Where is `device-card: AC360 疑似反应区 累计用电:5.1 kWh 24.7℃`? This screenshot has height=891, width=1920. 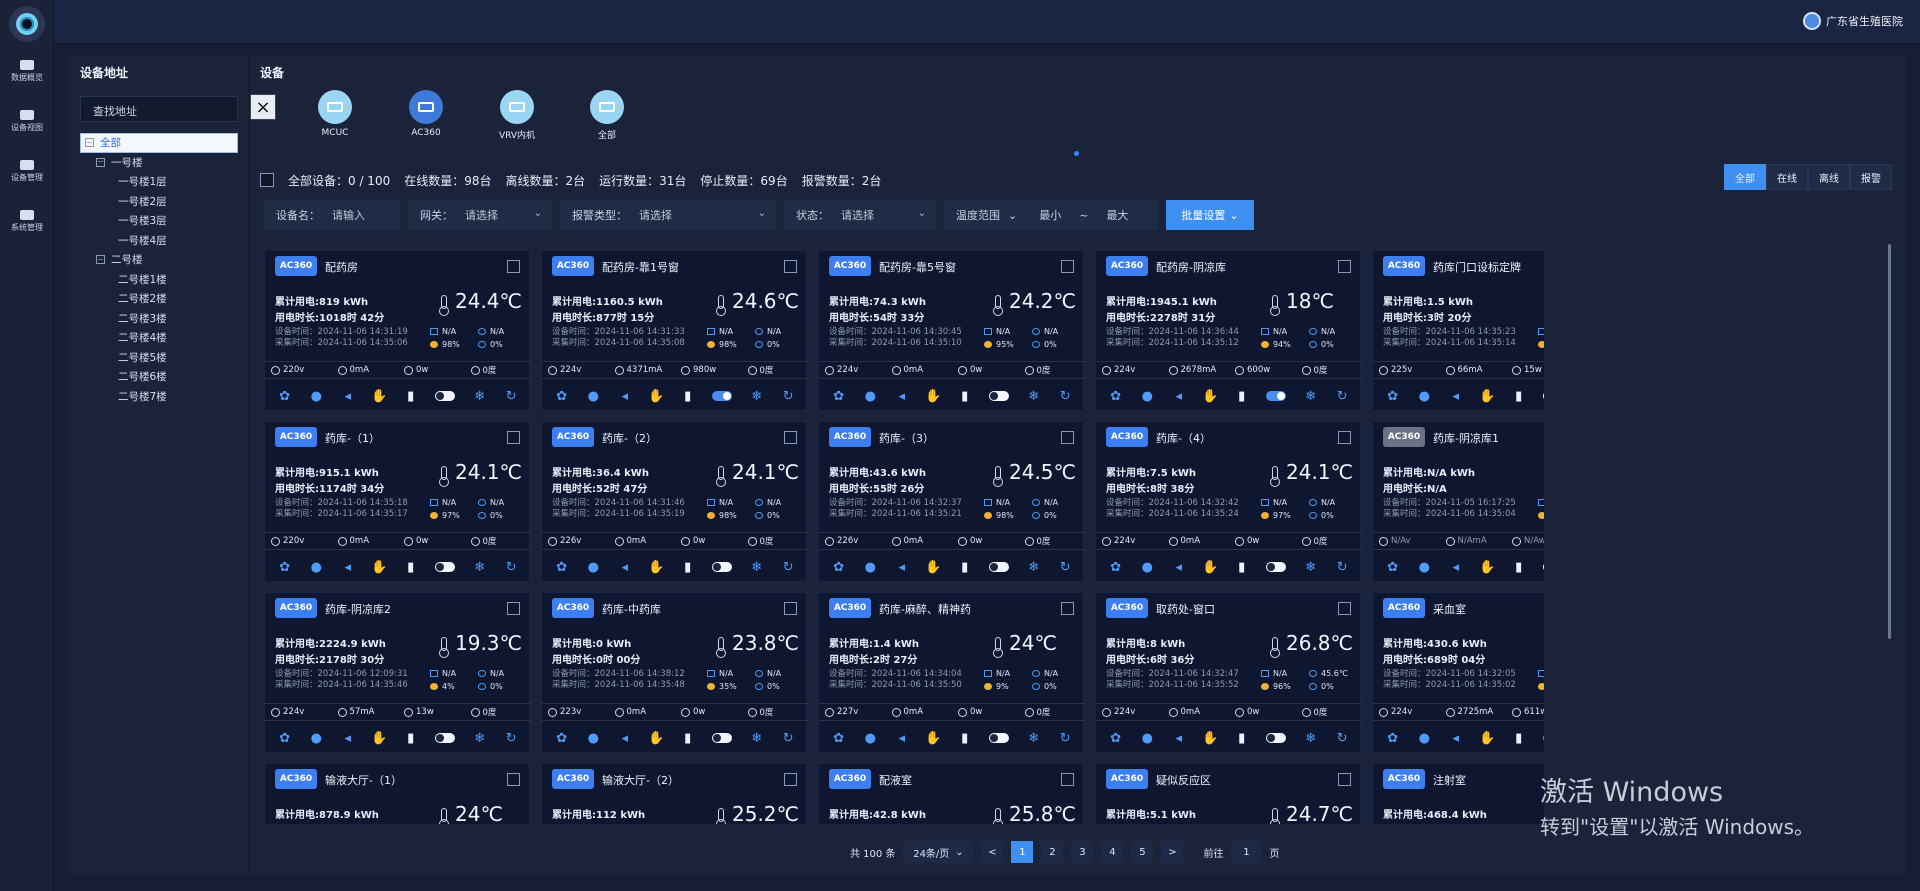 device-card: AC360 疑似反应区 累计用电:5.1 kWh 24.7℃ is located at coordinates (1228, 793).